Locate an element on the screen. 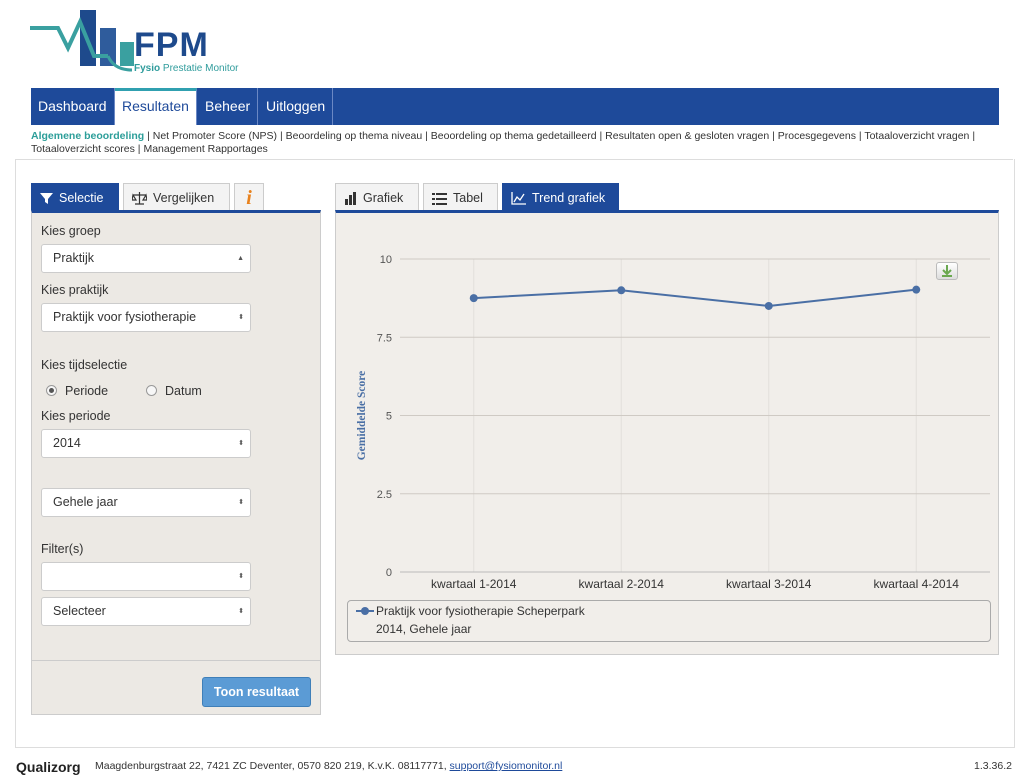 The height and width of the screenshot is (782, 1019). toon-resultaat-button: Toon resultaat is located at coordinates (256, 692).